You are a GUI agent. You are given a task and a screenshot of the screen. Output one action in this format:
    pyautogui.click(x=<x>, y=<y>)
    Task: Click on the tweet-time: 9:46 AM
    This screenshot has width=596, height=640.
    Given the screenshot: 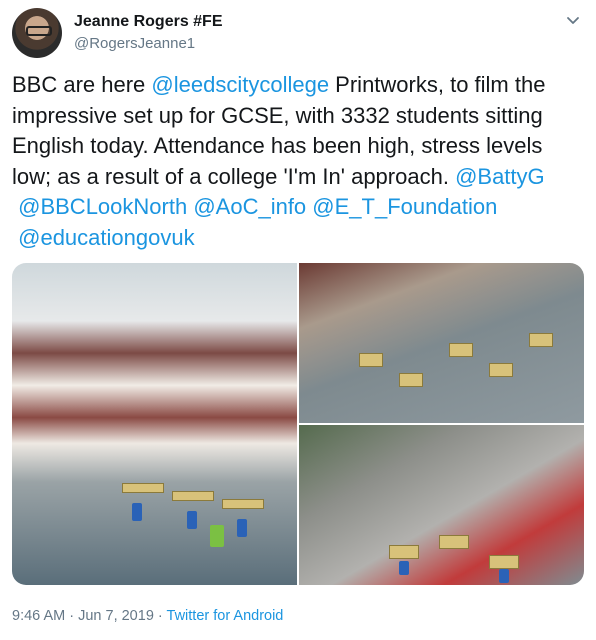 What is the action you would take?
    pyautogui.click(x=38, y=616)
    